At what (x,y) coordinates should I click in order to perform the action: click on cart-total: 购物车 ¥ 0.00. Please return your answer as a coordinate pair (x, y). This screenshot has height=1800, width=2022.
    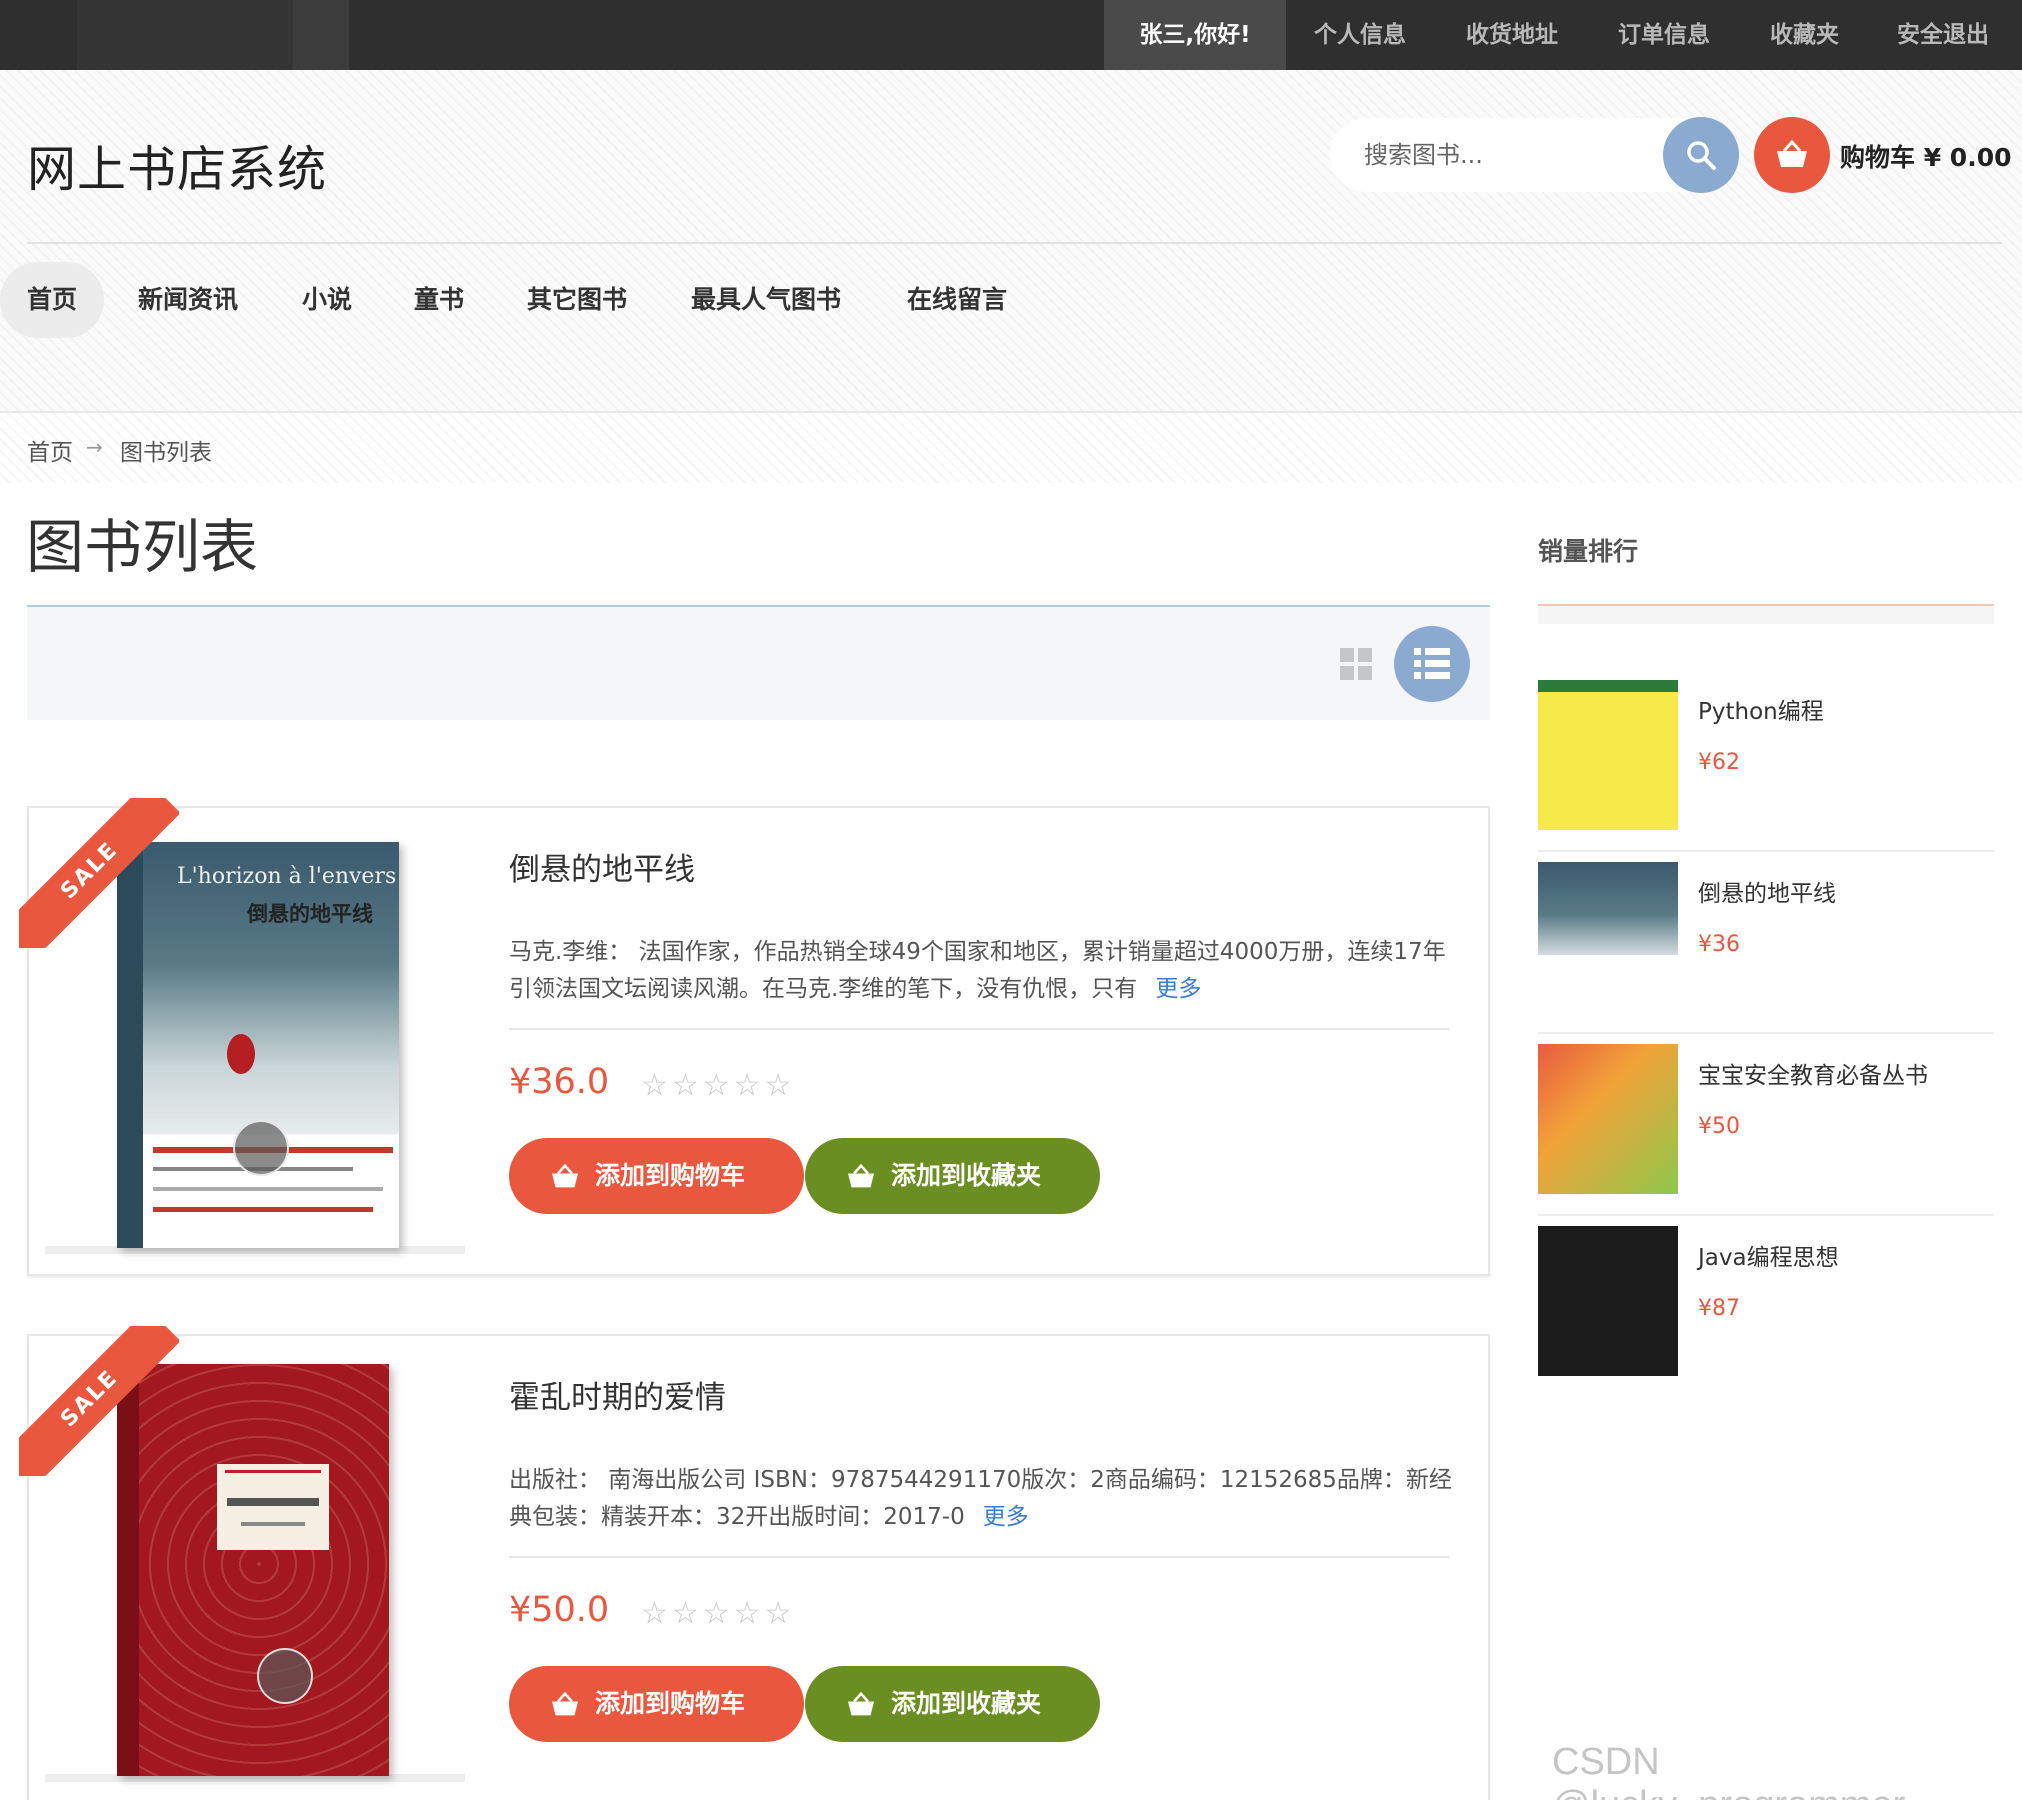
    Looking at the image, I should click on (1926, 156).